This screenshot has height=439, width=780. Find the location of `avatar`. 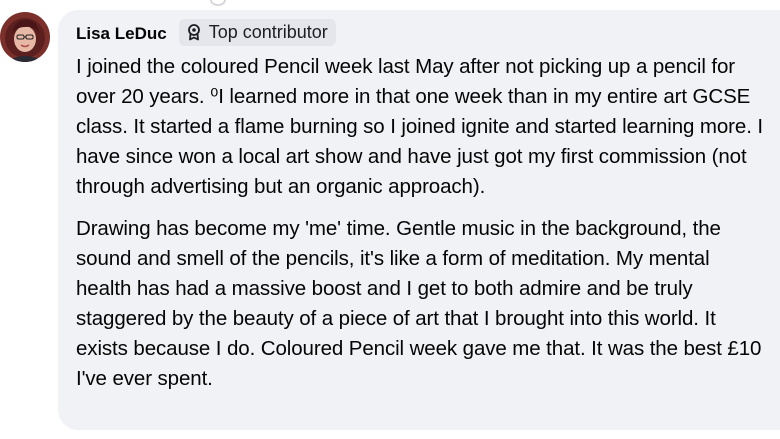

avatar is located at coordinates (25, 37).